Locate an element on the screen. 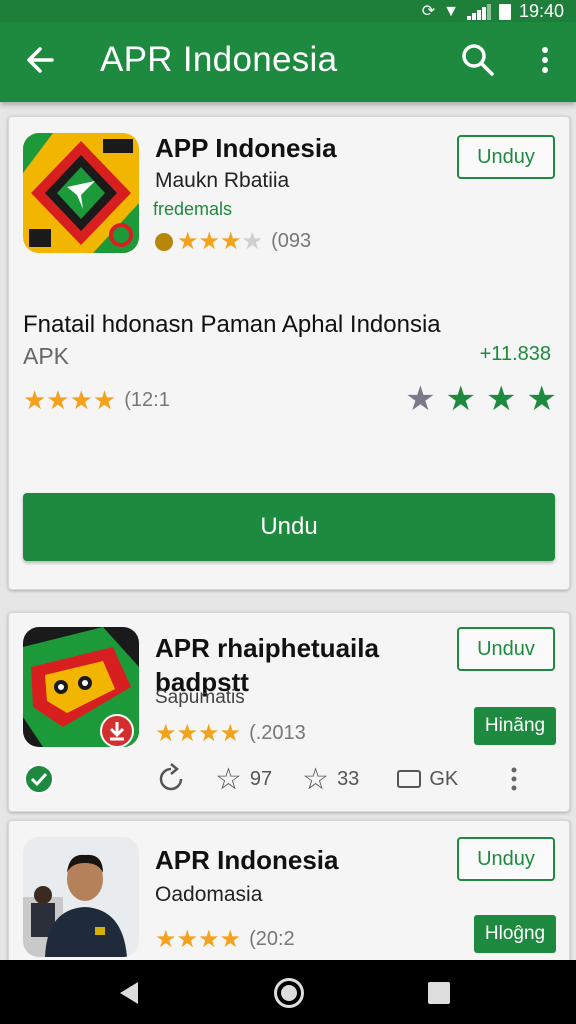 This screenshot has height=1024, width=576. nav-back-icon is located at coordinates (129, 993).